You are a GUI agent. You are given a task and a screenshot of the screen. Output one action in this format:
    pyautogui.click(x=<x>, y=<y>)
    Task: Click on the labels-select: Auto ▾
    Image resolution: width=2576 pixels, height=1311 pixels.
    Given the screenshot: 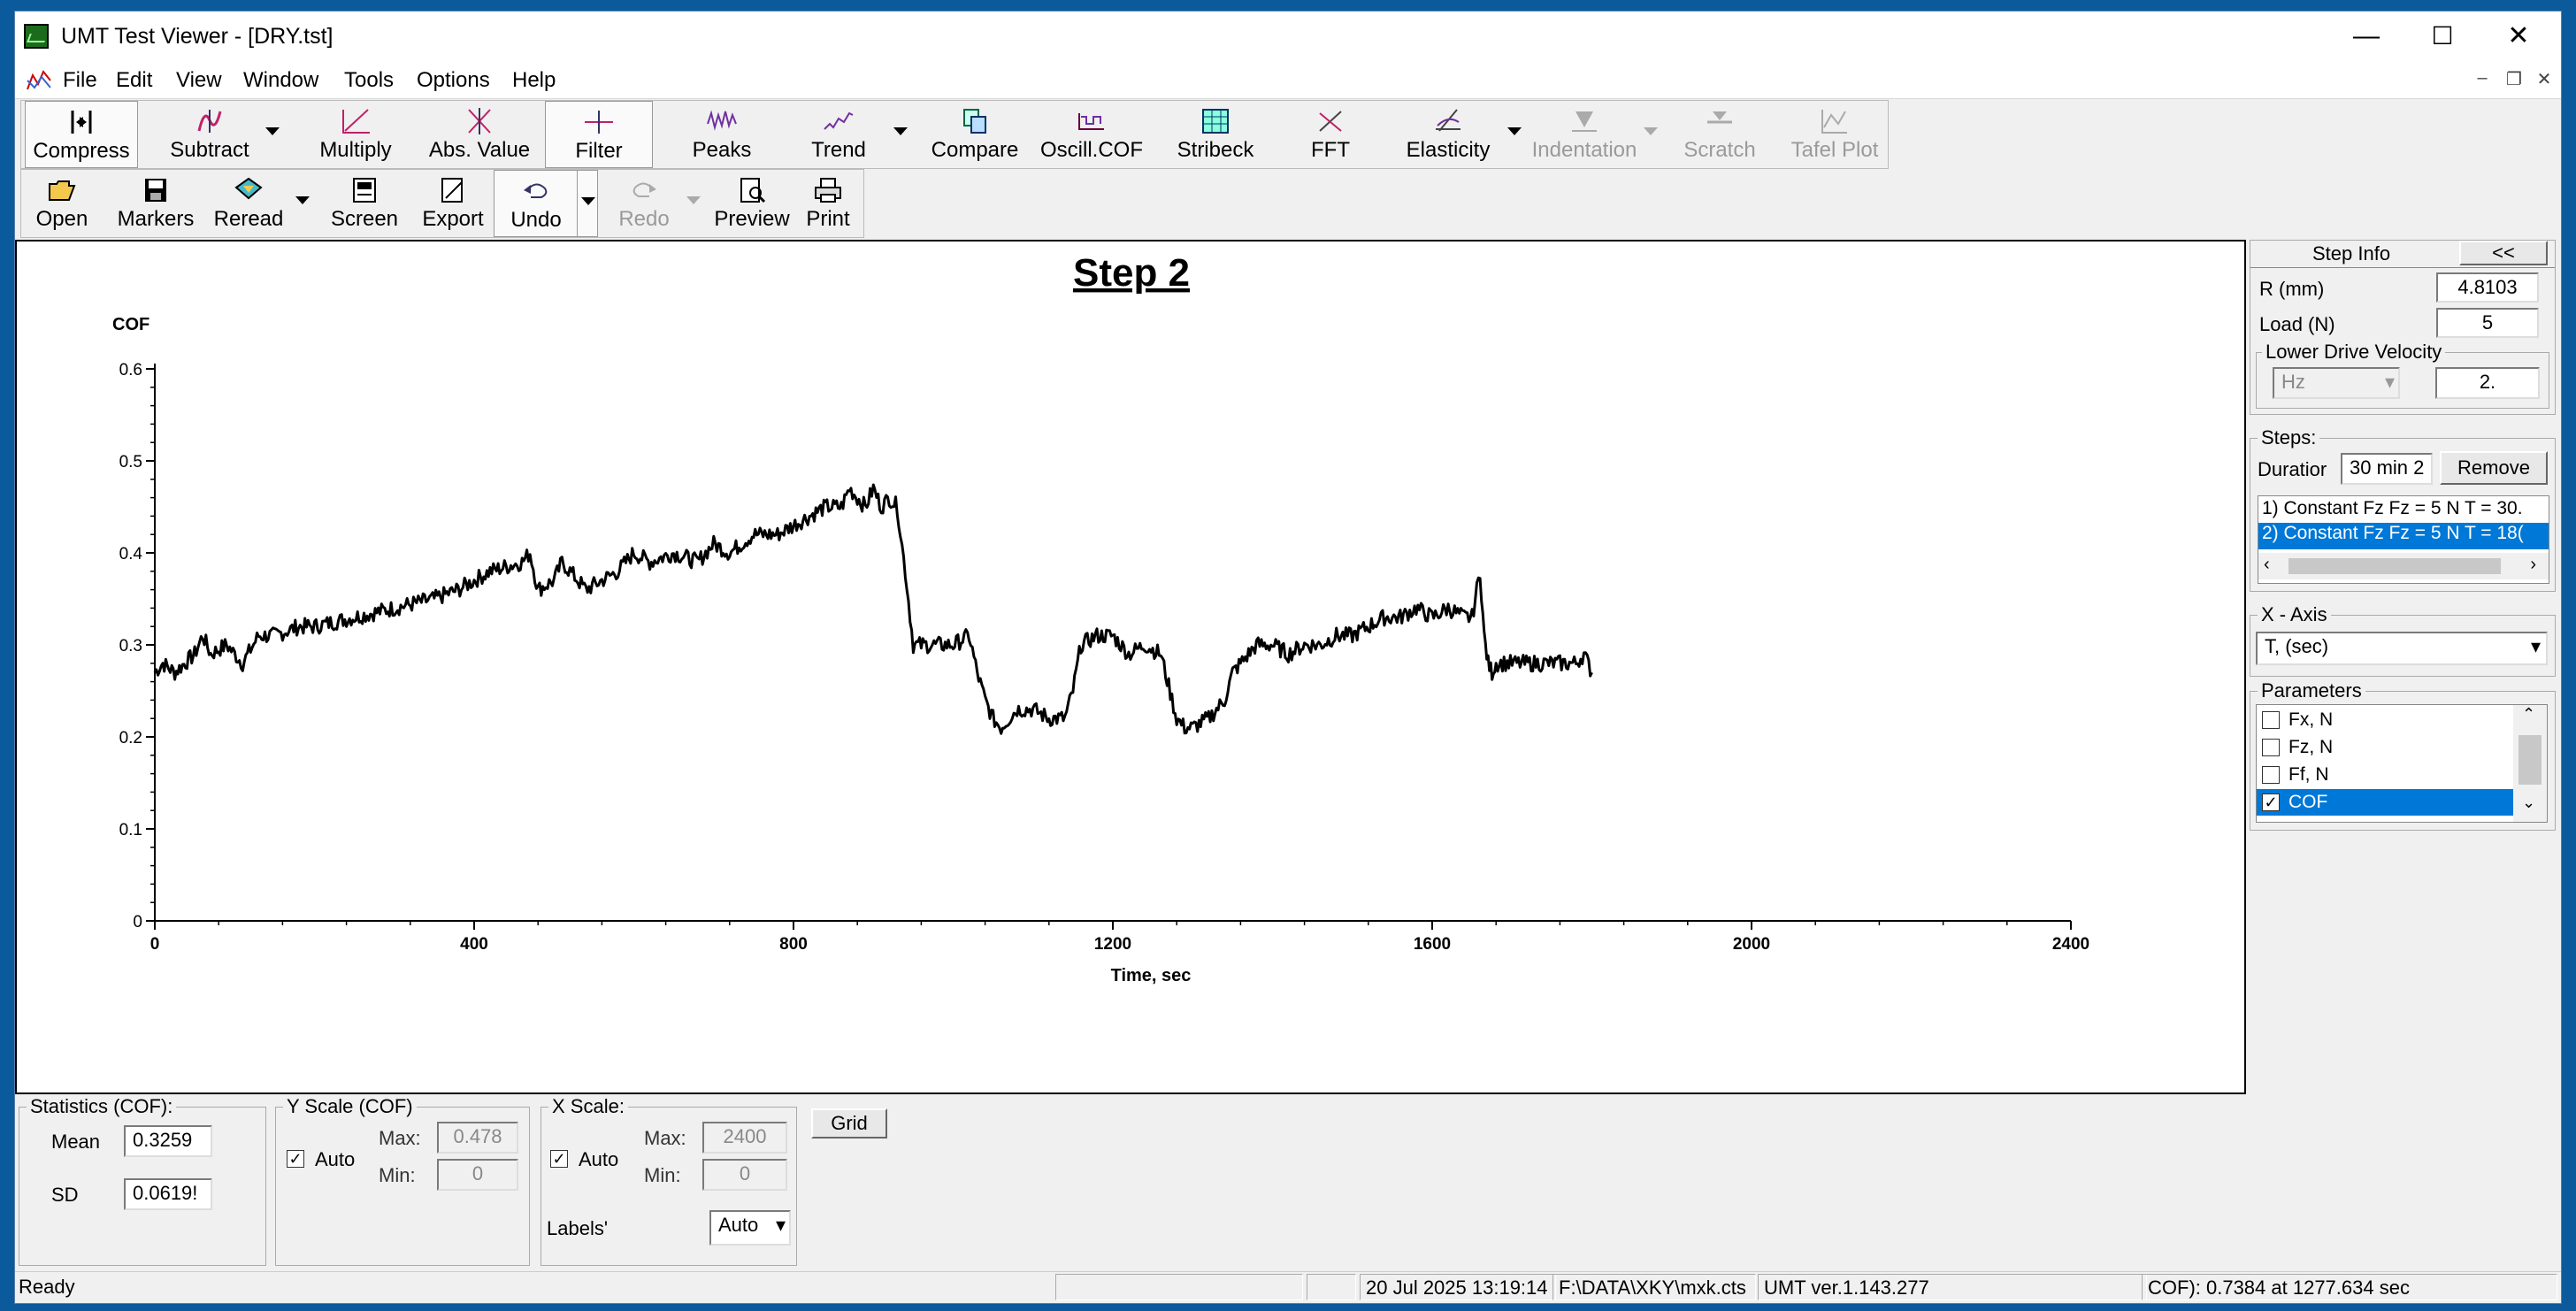 What is the action you would take?
    pyautogui.click(x=750, y=1228)
    